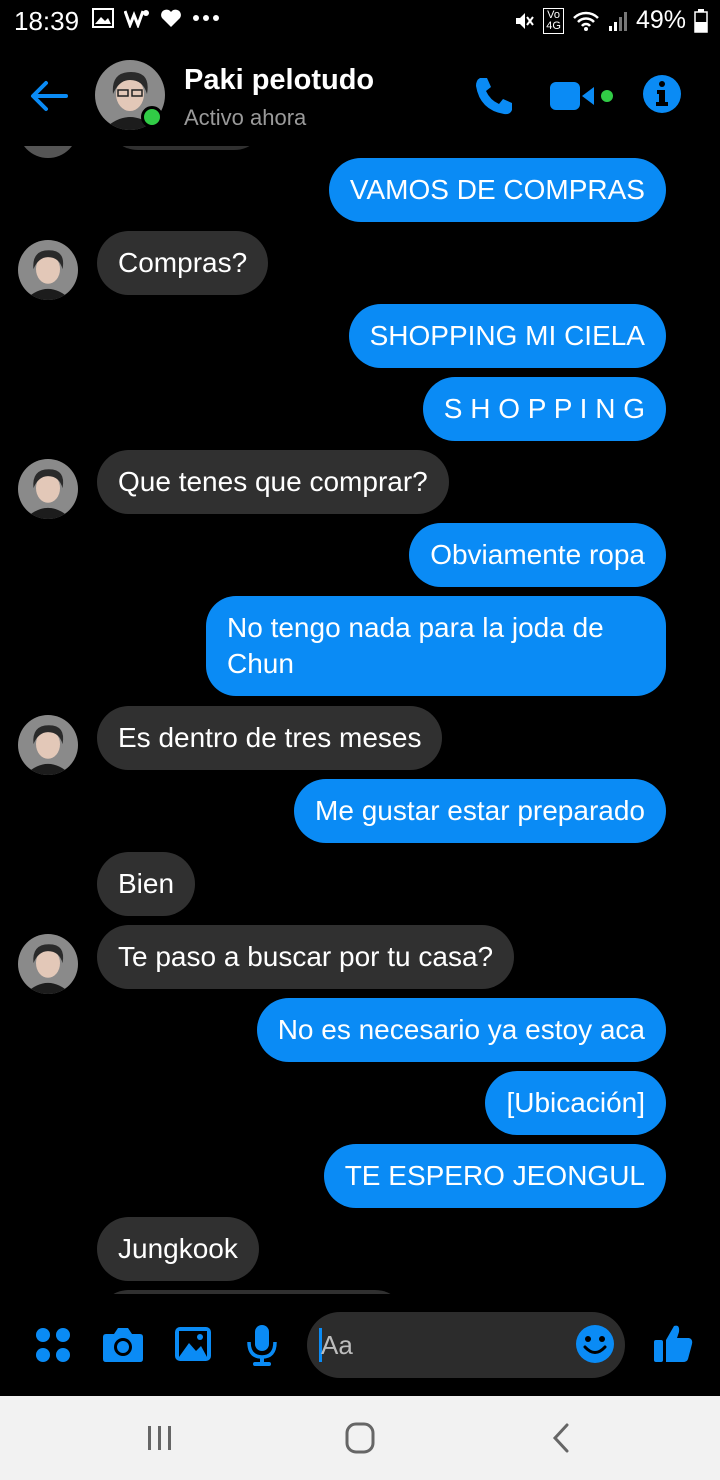  I want to click on camera-icon, so click(123, 1344).